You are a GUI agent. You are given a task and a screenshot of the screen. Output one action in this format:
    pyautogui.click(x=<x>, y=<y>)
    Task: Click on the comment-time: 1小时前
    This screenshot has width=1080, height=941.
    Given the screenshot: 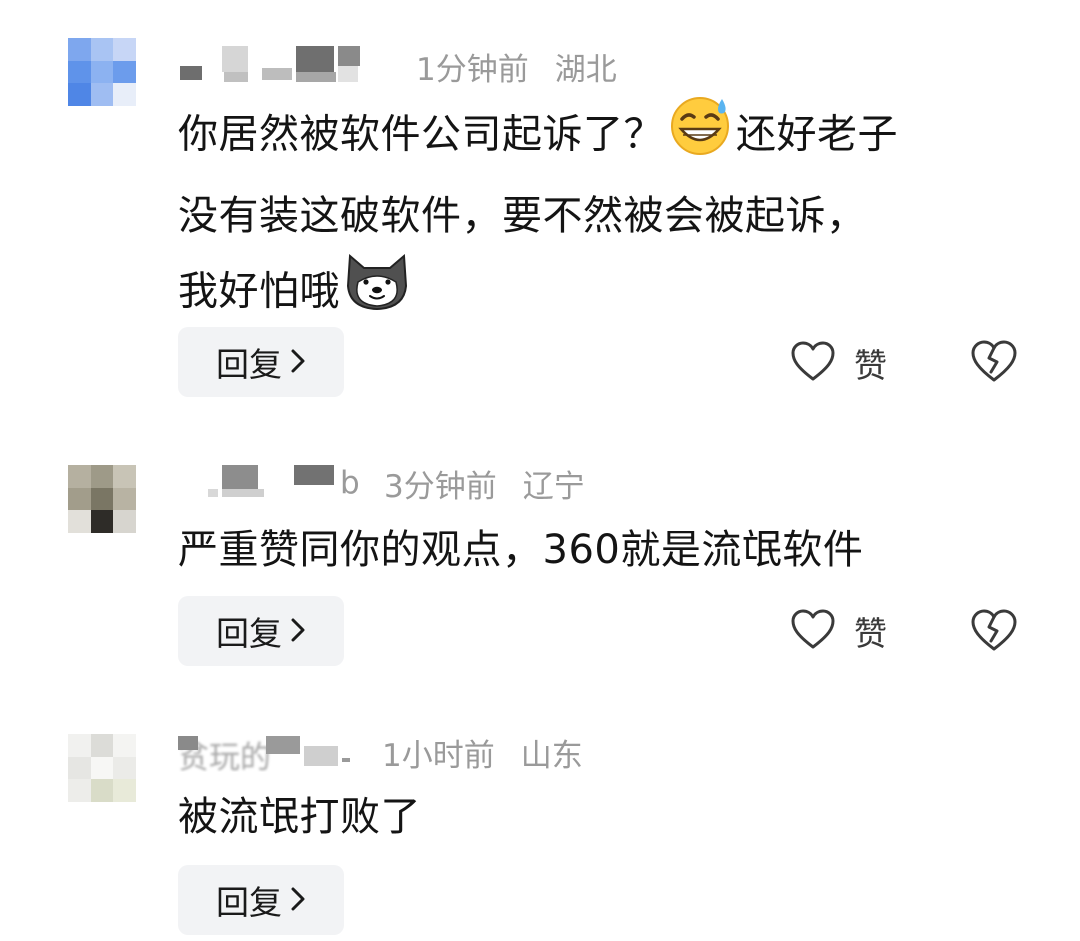 What is the action you would take?
    pyautogui.click(x=438, y=755)
    